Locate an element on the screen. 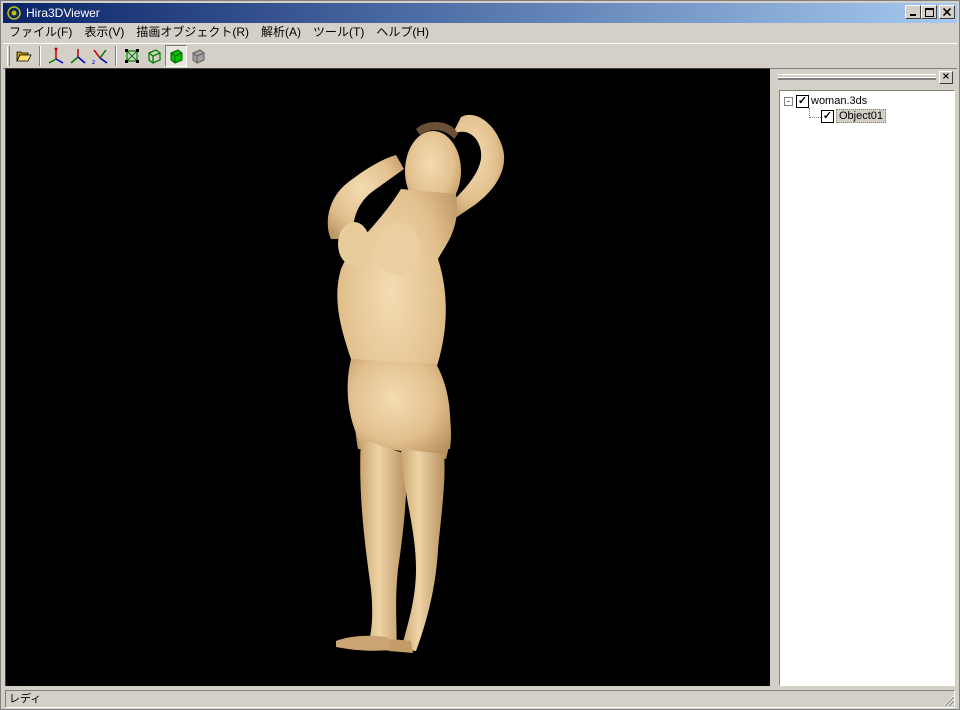 Image resolution: width=960 pixels, height=710 pixels. panel-grip is located at coordinates (857, 77).